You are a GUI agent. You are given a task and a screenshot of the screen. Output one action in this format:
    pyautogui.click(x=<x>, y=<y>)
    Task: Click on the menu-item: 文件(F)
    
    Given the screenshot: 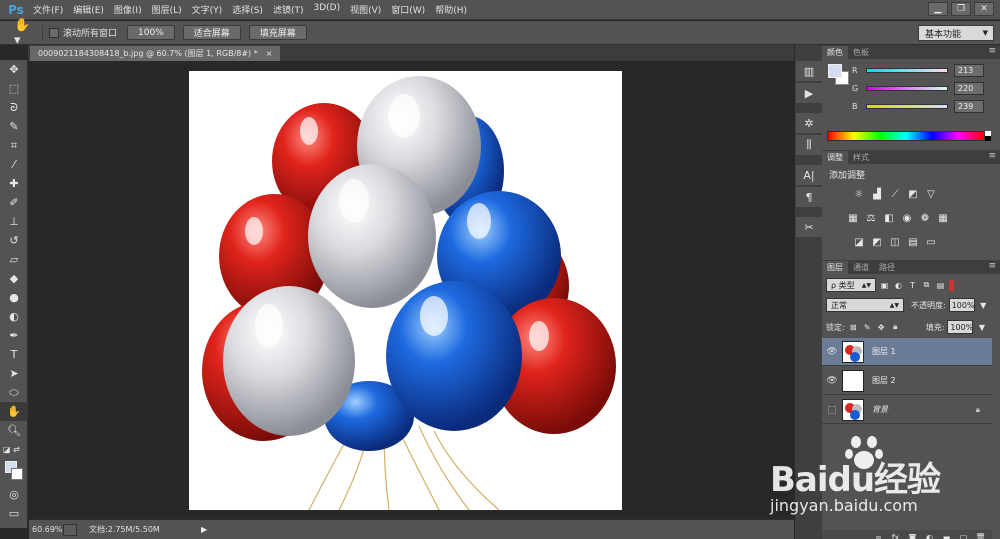 What is the action you would take?
    pyautogui.click(x=48, y=9)
    